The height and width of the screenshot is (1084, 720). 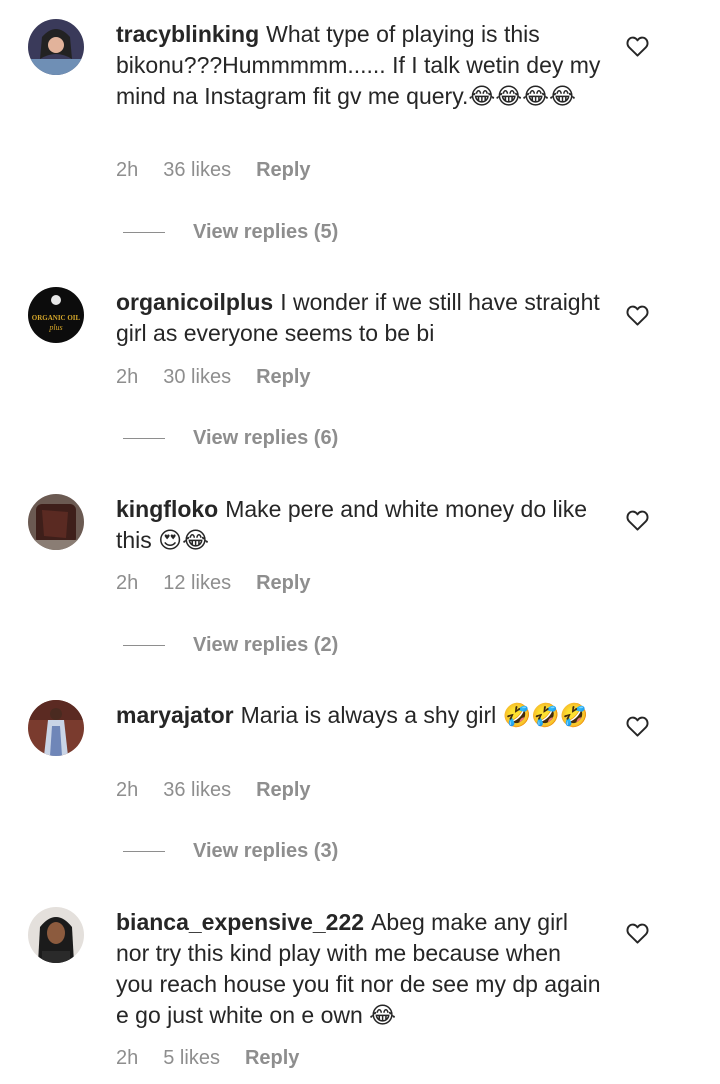 What do you see at coordinates (240, 922) in the screenshot?
I see `comment-username: bianca_expensive_222` at bounding box center [240, 922].